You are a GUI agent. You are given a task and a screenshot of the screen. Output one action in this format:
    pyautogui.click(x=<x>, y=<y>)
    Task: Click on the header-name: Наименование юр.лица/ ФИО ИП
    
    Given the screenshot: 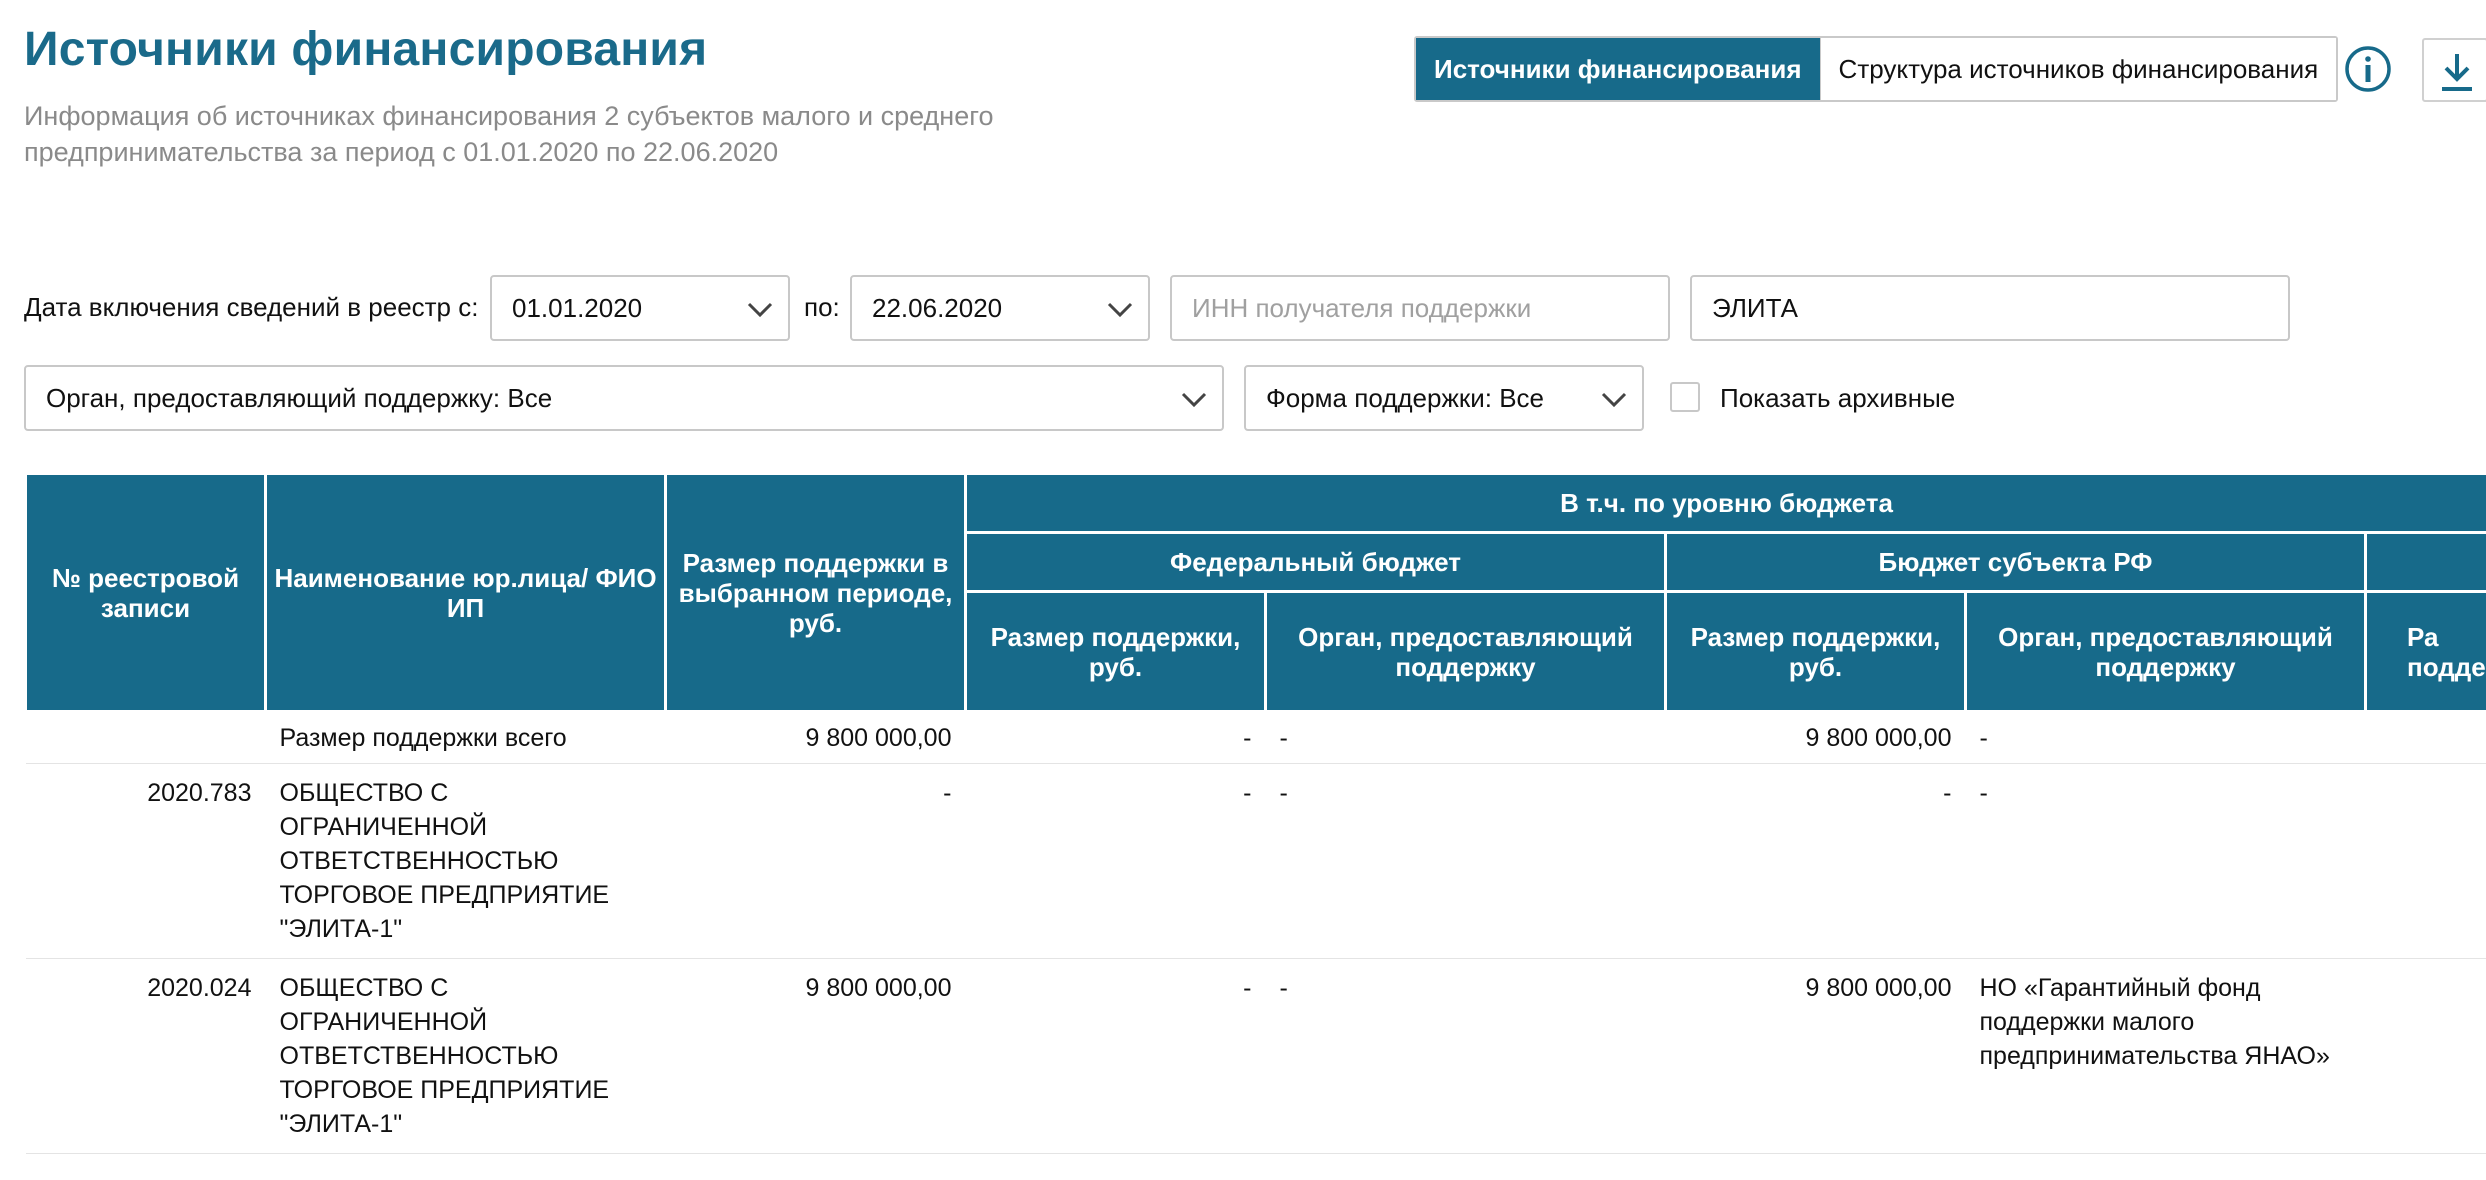 What is the action you would take?
    pyautogui.click(x=465, y=592)
    